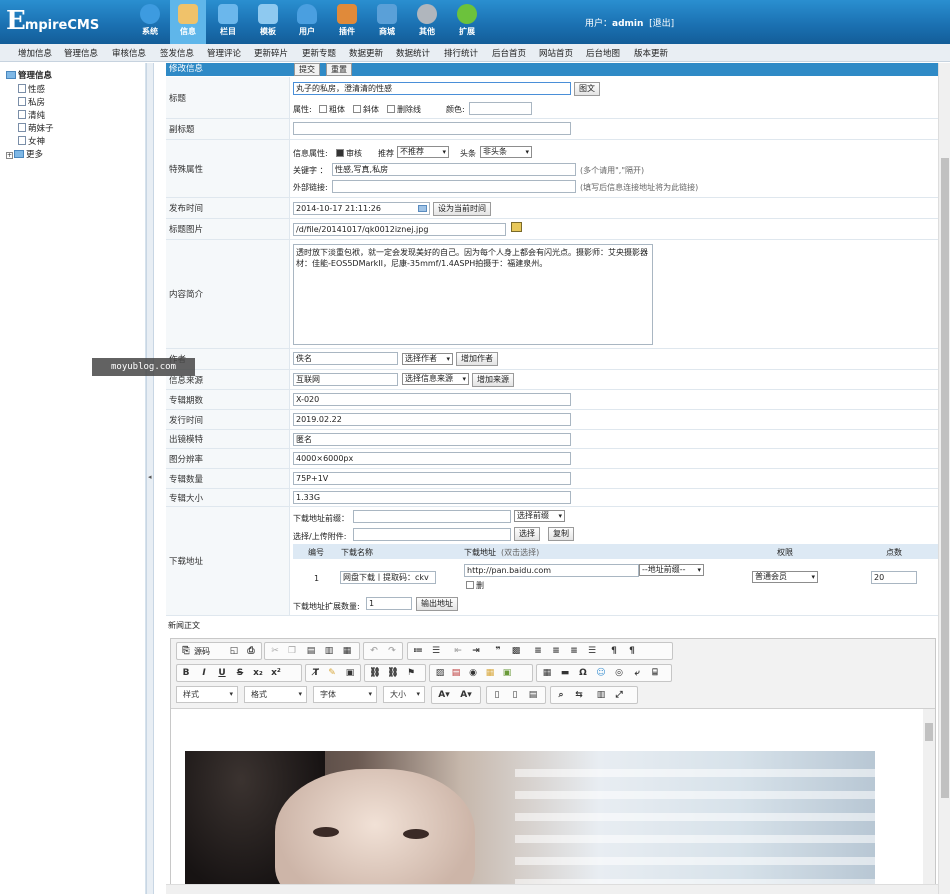  What do you see at coordinates (432, 458) in the screenshot?
I see `resolution-input: 4000×6000px` at bounding box center [432, 458].